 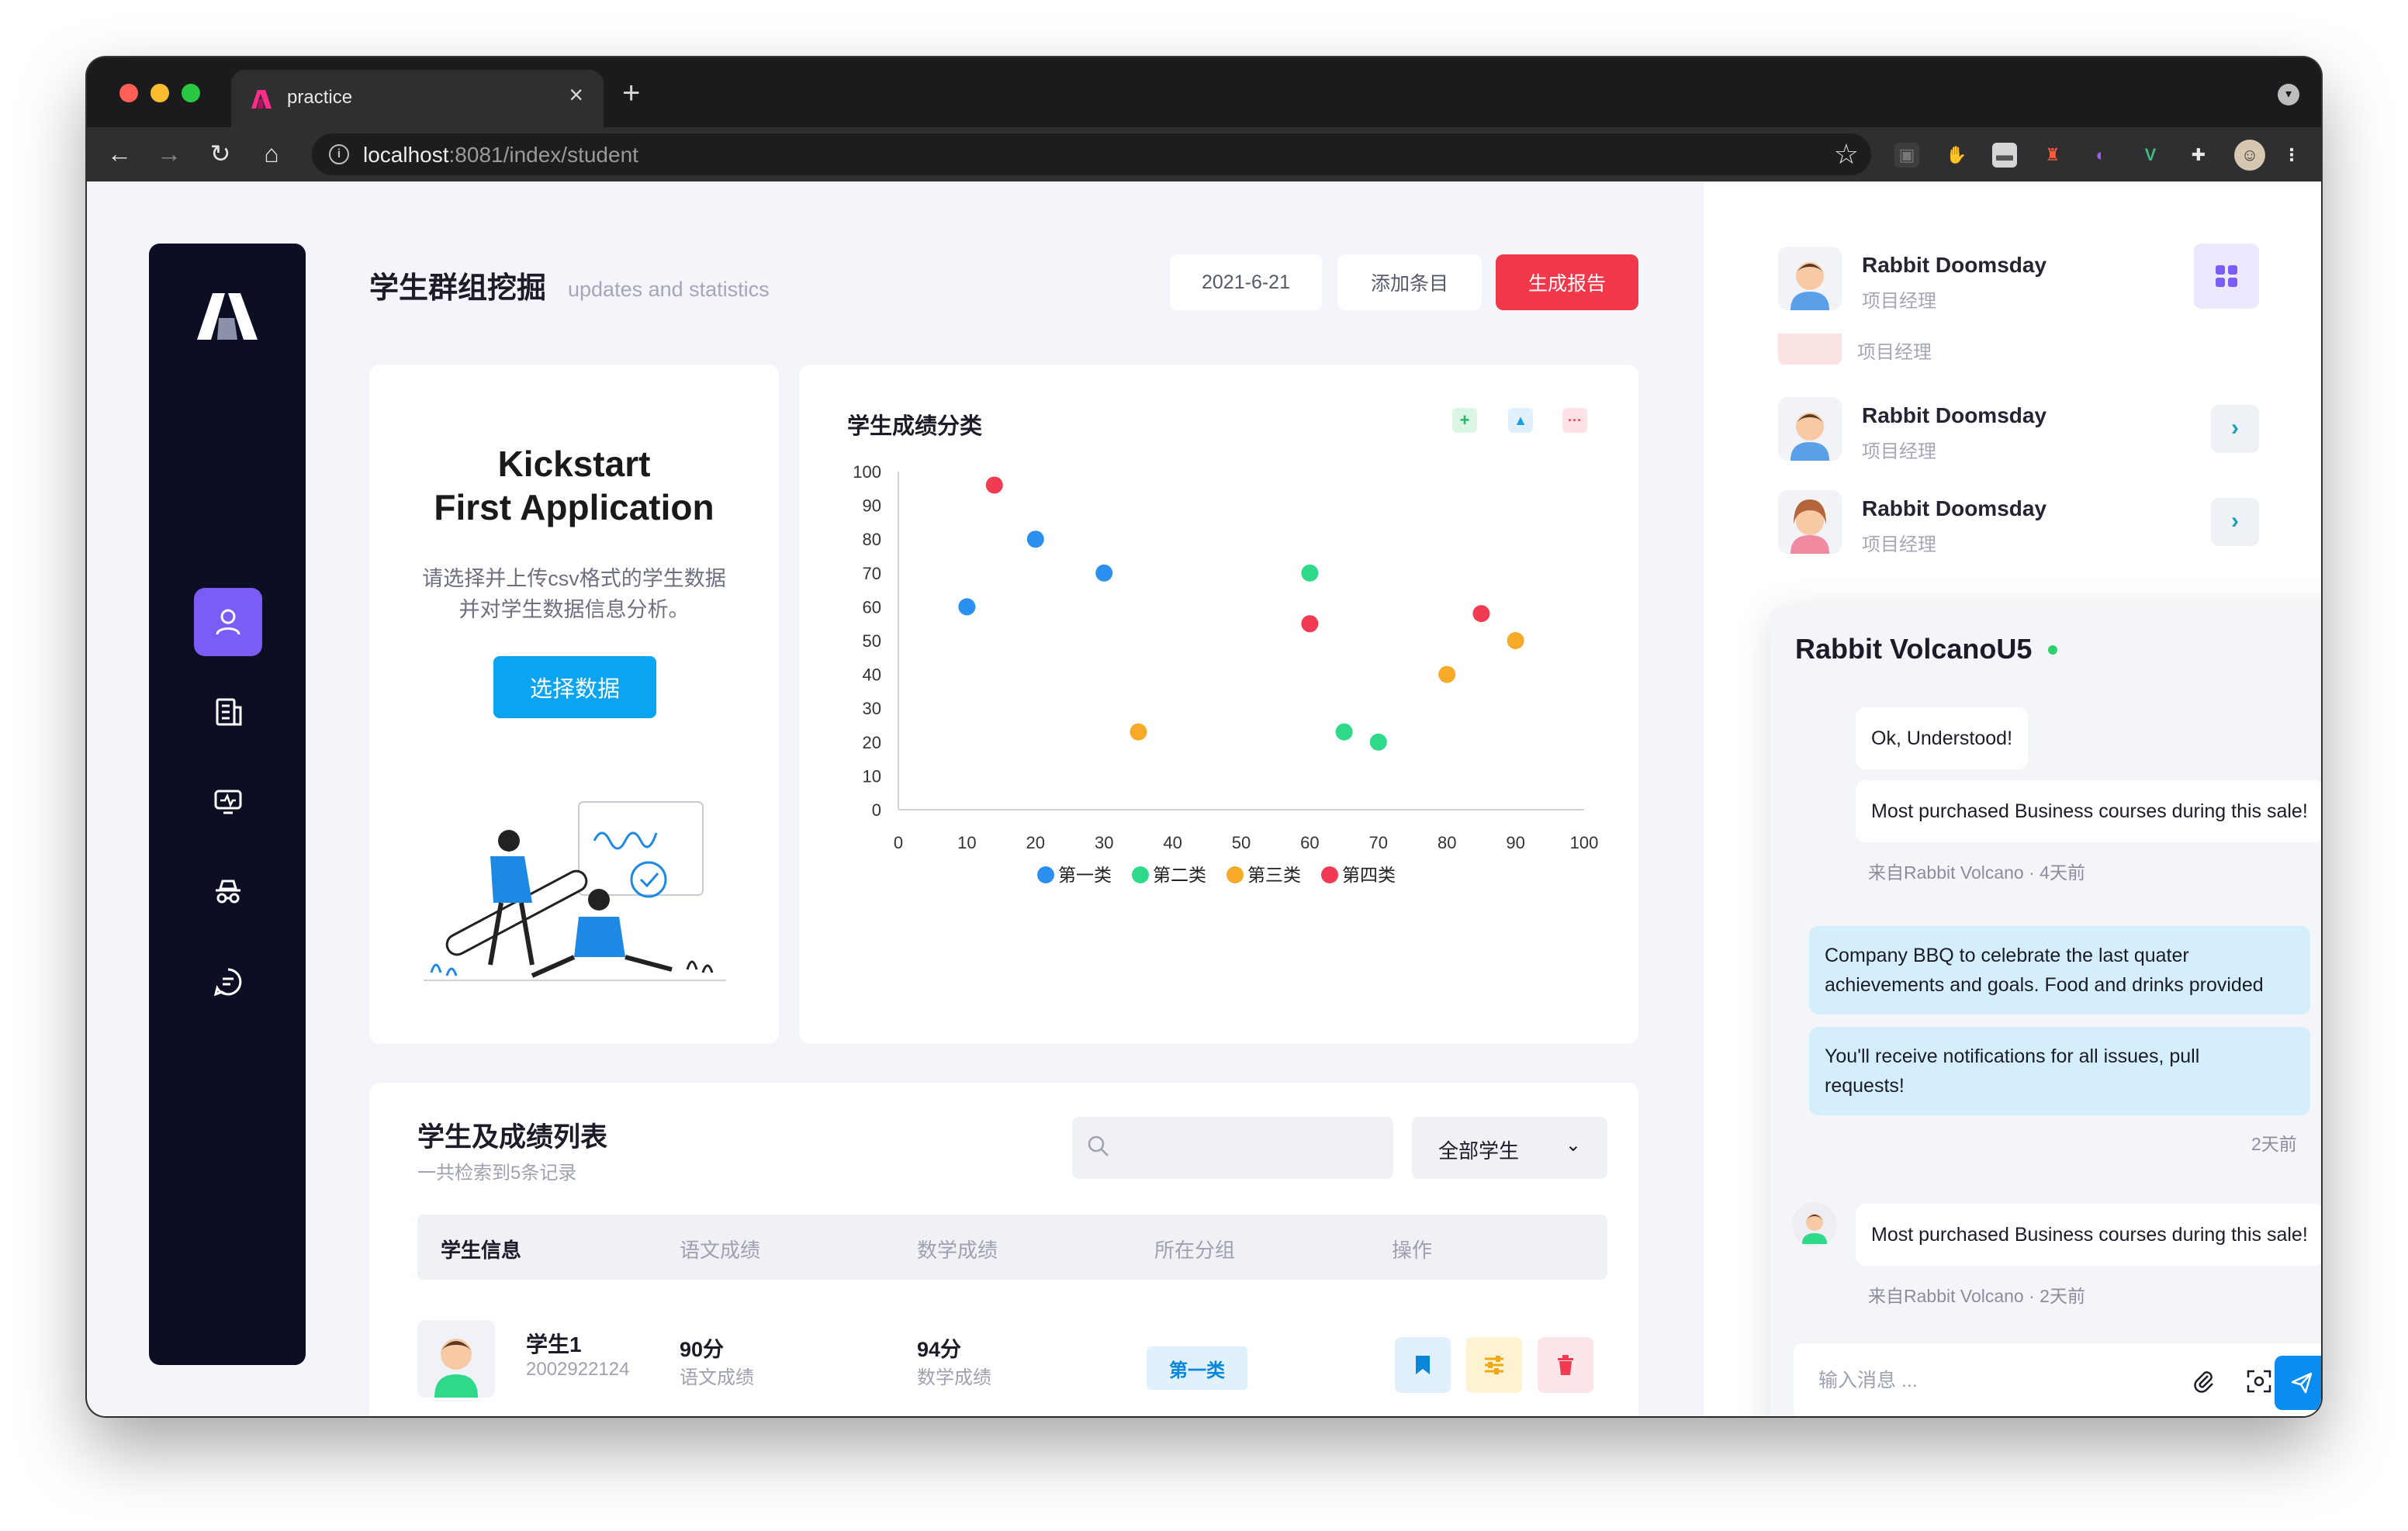 What do you see at coordinates (119, 153) in the screenshot?
I see `back-icon: ←` at bounding box center [119, 153].